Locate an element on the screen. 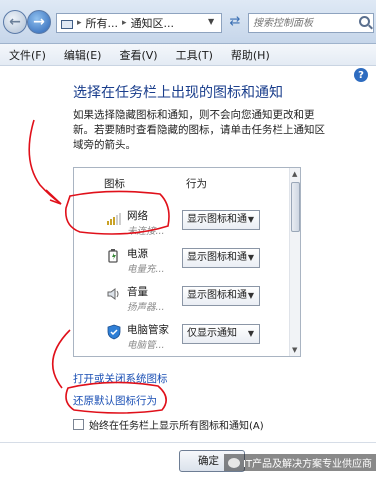  arrow-left-icon: ← is located at coordinates (15, 22).